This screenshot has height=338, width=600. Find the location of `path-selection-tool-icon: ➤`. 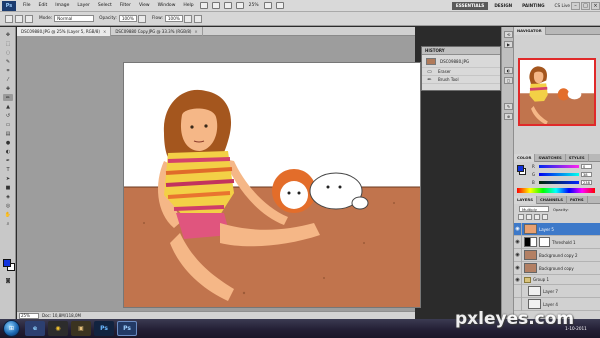

path-selection-tool-icon: ➤ is located at coordinates (8, 178).